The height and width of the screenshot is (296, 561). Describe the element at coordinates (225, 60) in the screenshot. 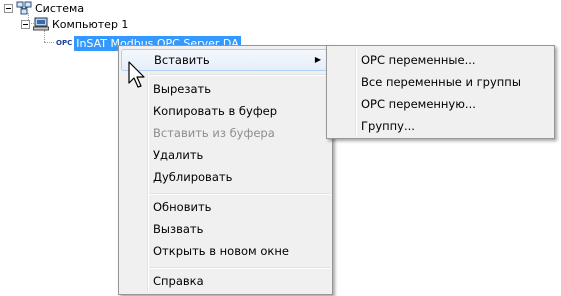

I see `menu-item-insert: Вставить ▶` at that location.